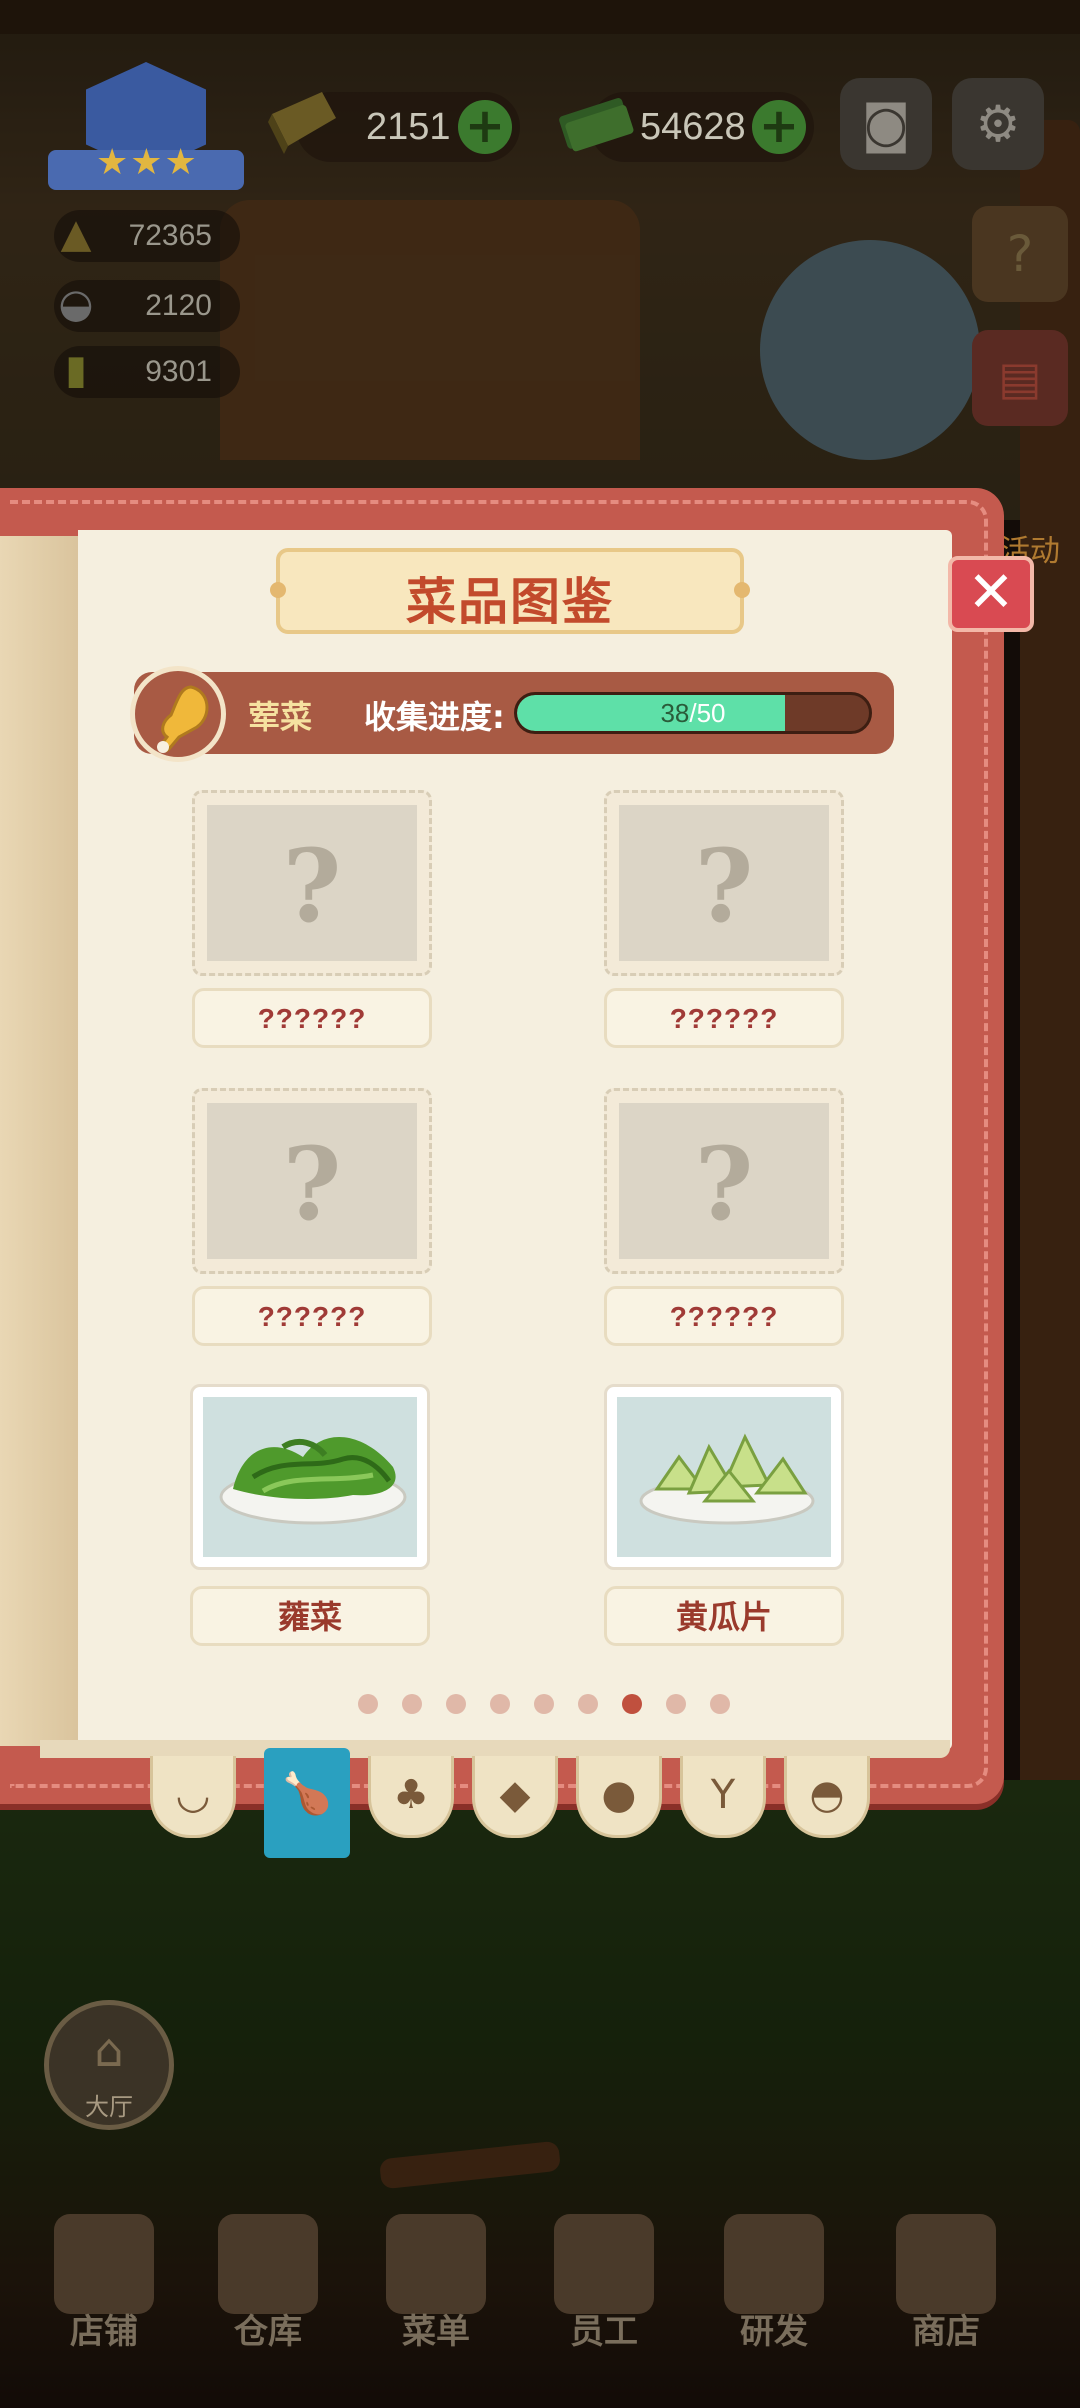  I want to click on house-icon: ⌂, so click(109, 2050).